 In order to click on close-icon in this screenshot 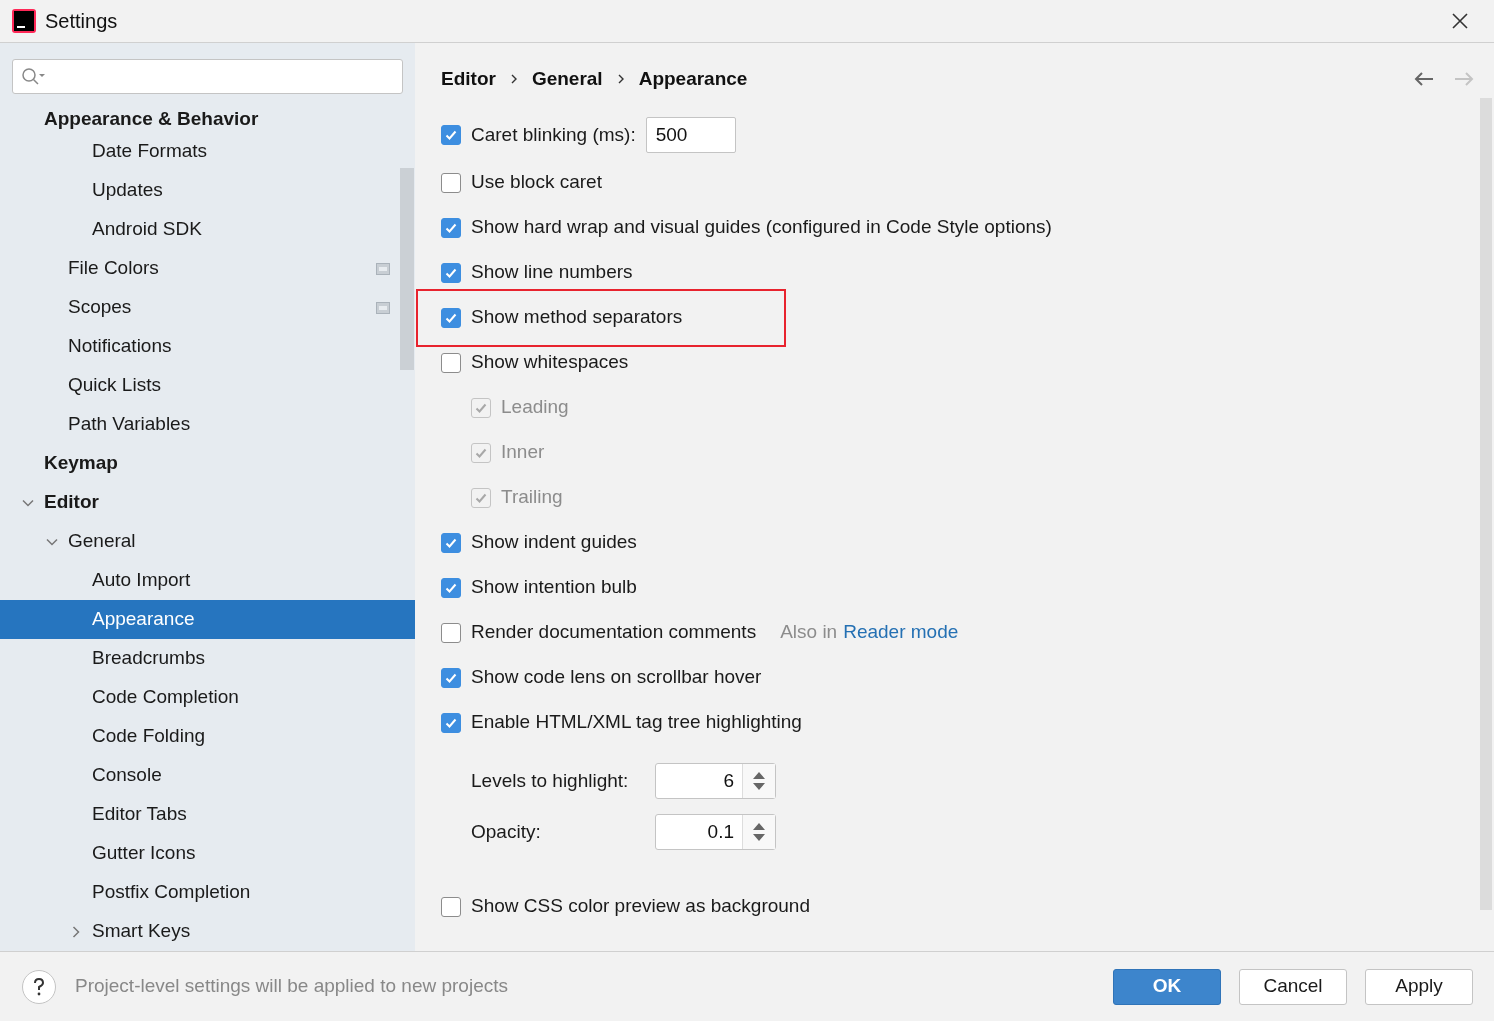, I will do `click(1460, 21)`.